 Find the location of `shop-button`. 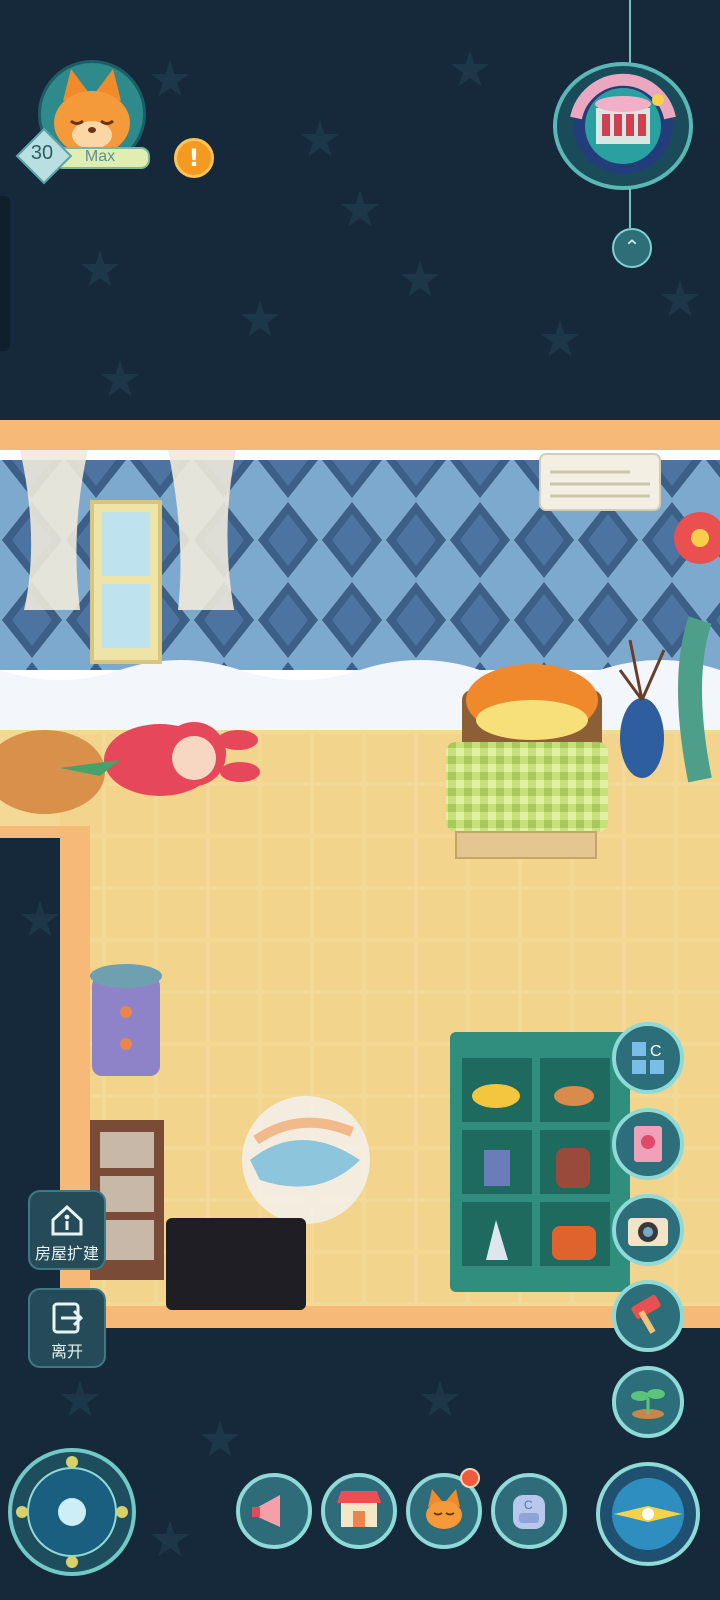

shop-button is located at coordinates (359, 1511).